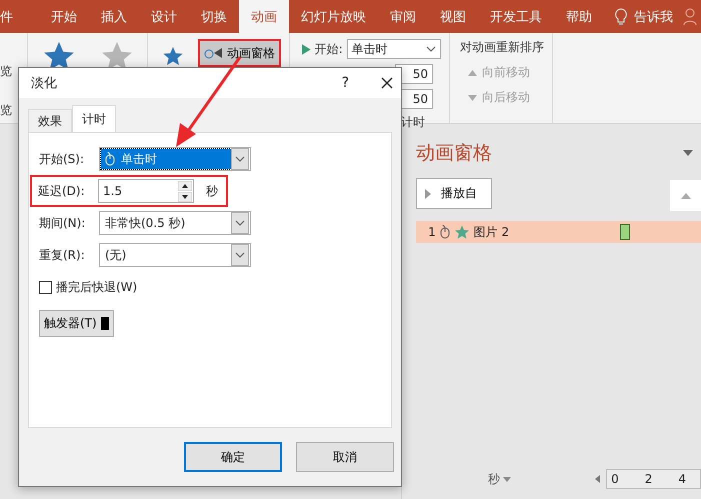 The width and height of the screenshot is (701, 499). What do you see at coordinates (62, 255) in the screenshot?
I see `field-label: 重复(R):` at bounding box center [62, 255].